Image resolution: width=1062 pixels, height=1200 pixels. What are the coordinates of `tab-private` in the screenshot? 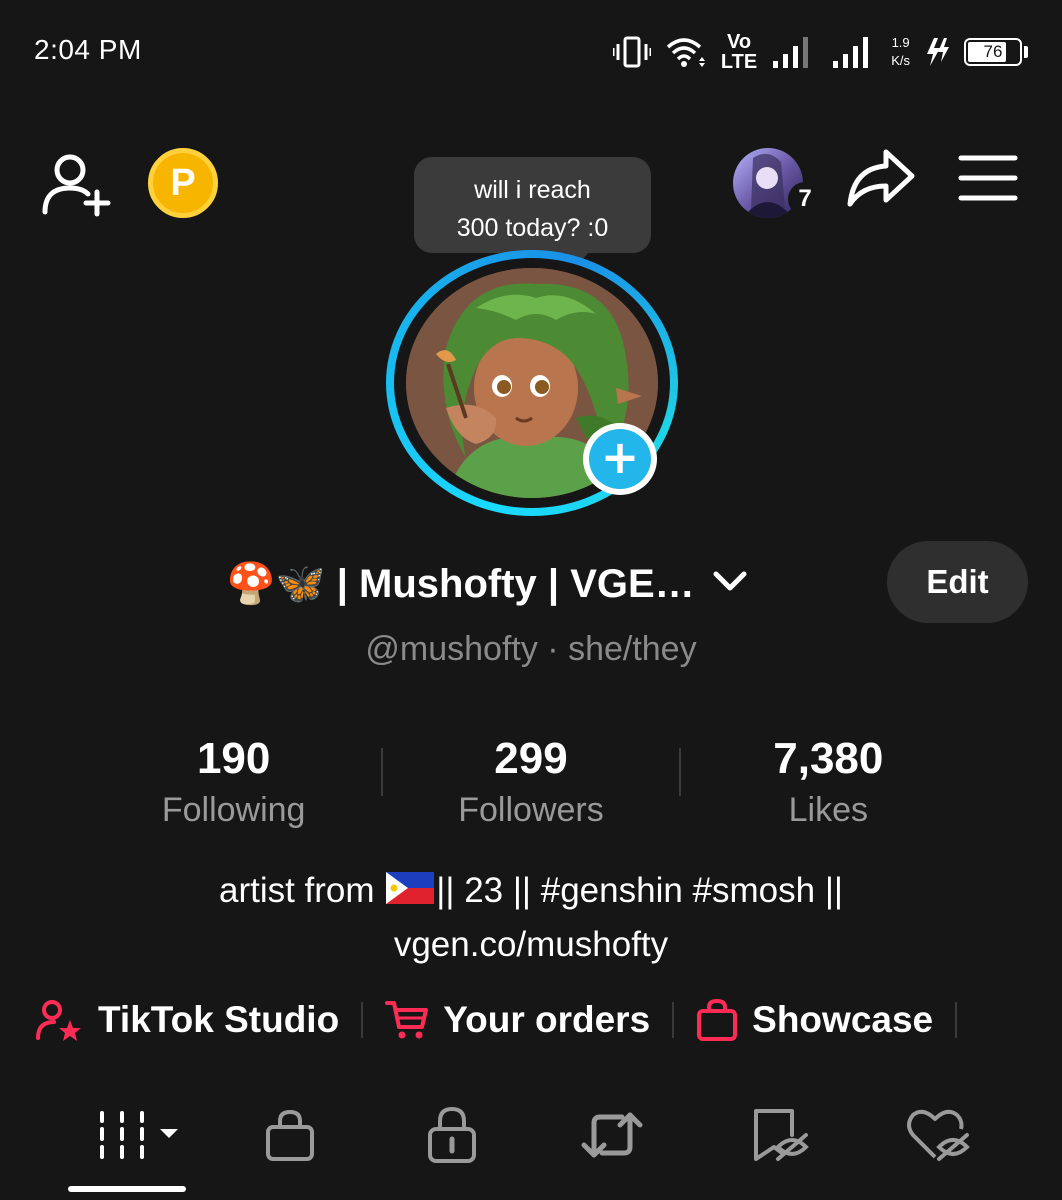 It's located at (452, 1135).